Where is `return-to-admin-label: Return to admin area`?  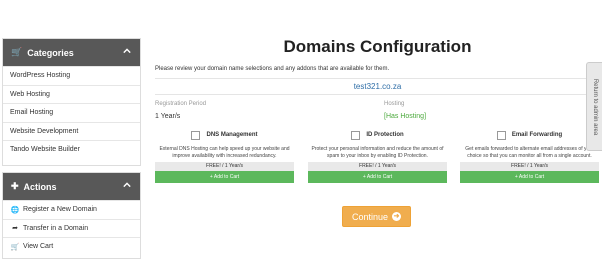
return-to-admin-label: Return to admin area is located at coordinates (594, 106).